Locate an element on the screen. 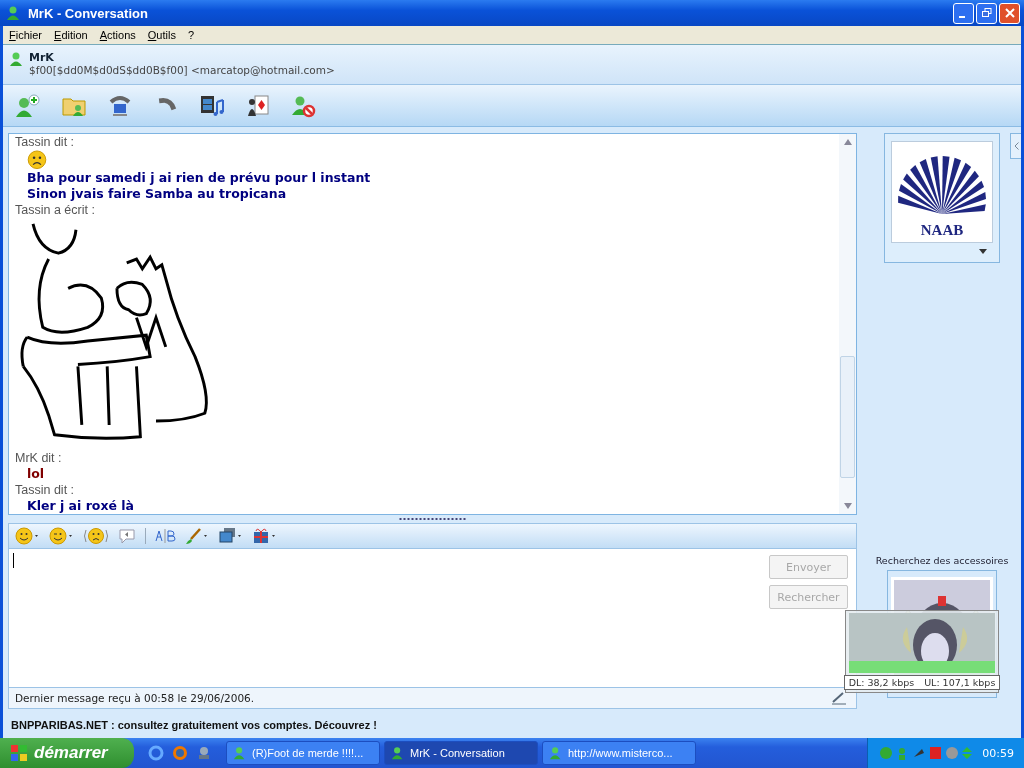 The image size is (1024, 768). font-icon is located at coordinates (165, 536).